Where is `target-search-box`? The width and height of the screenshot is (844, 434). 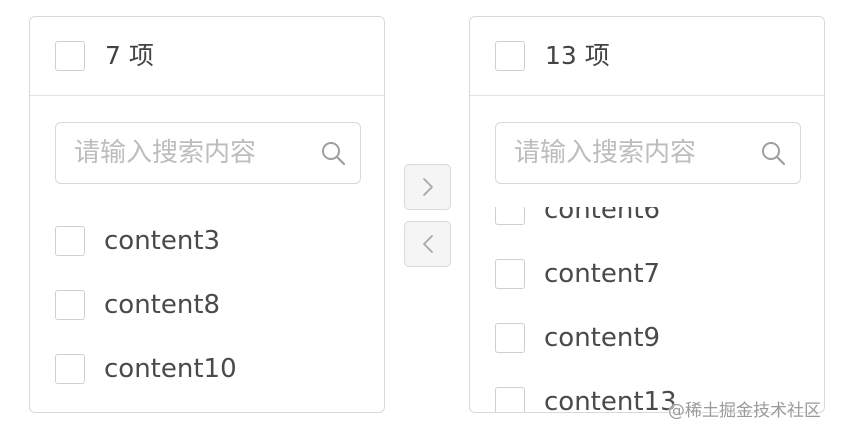 target-search-box is located at coordinates (648, 153).